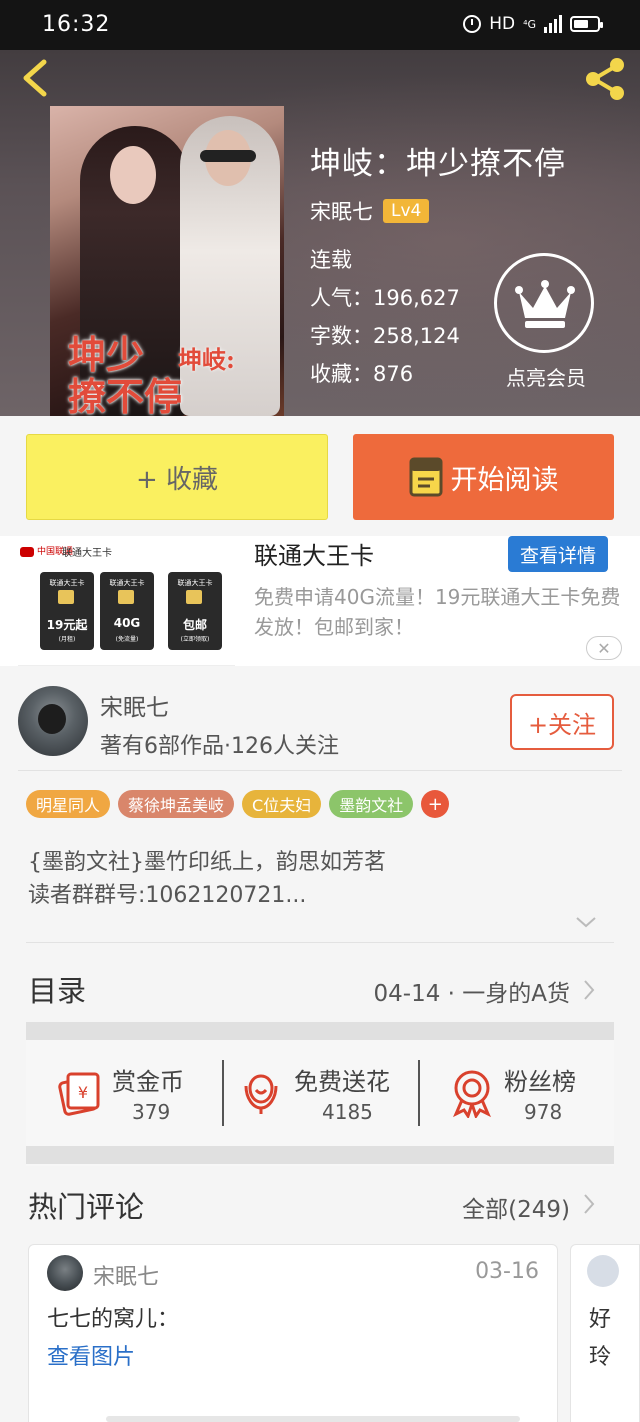 This screenshot has width=640, height=1422. Describe the element at coordinates (517, 1103) in the screenshot. I see `fan-ranking-button: 粉丝榜 978` at that location.